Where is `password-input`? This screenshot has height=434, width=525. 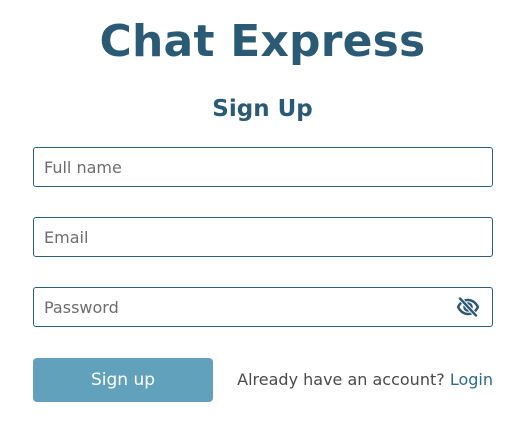 password-input is located at coordinates (263, 307).